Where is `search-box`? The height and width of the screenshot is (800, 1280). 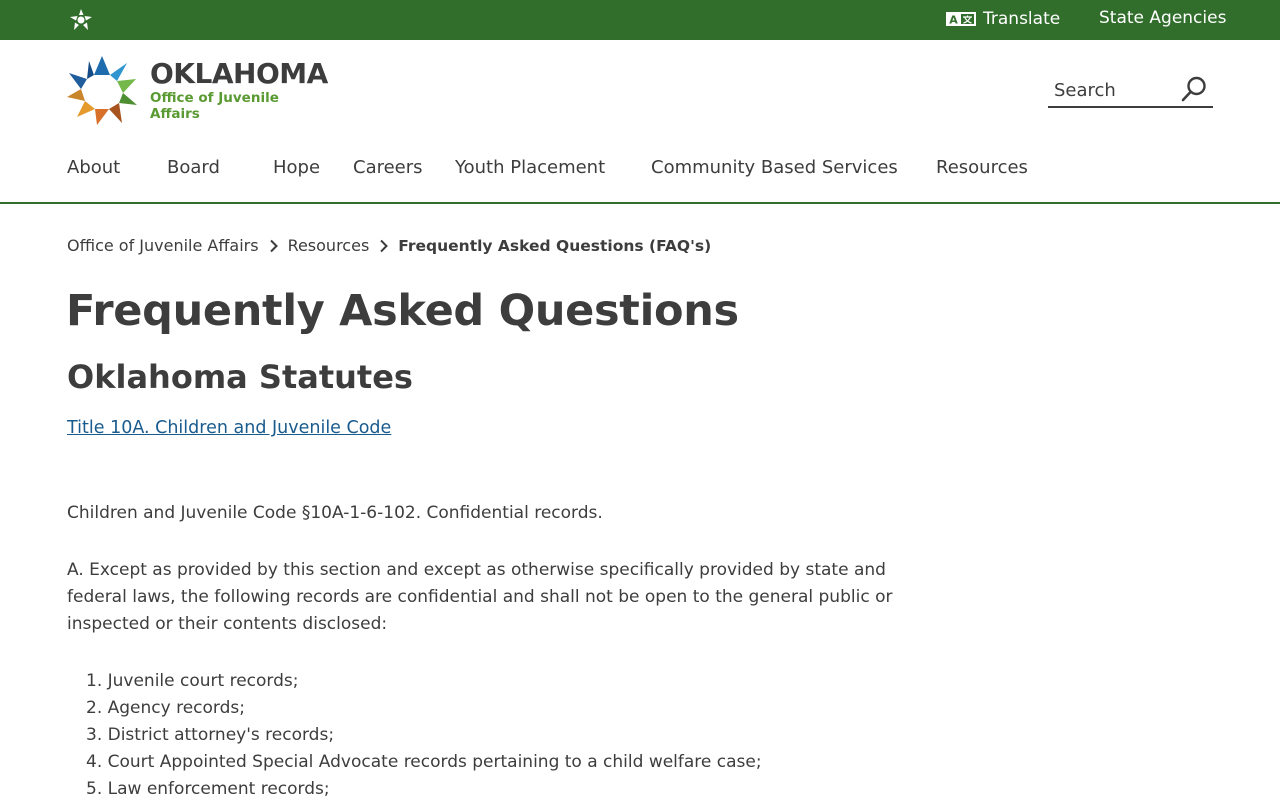 search-box is located at coordinates (1130, 90).